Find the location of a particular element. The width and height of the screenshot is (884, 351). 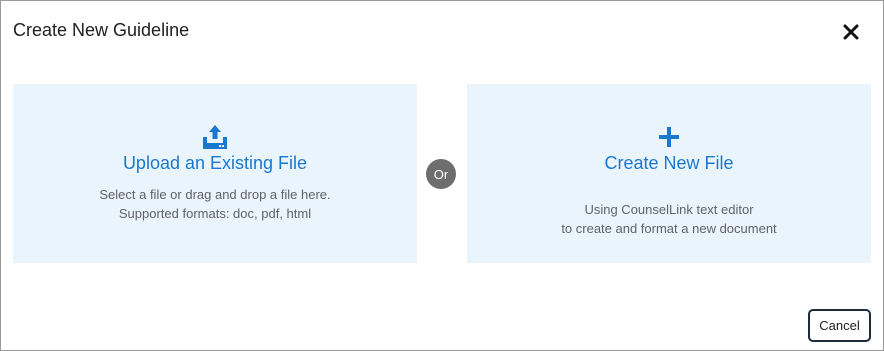

close-button is located at coordinates (851, 32).